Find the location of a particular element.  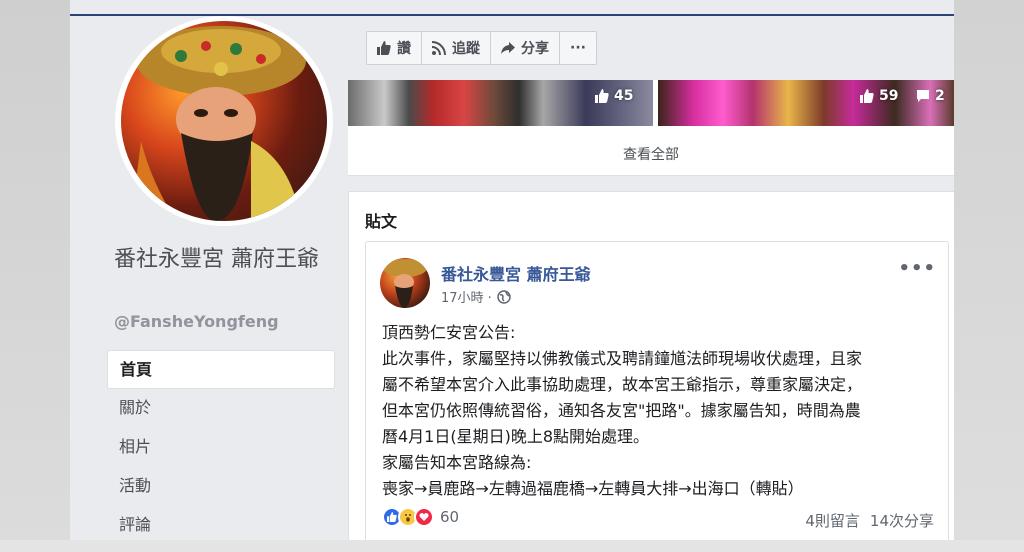

post-author-avatar is located at coordinates (405, 283).